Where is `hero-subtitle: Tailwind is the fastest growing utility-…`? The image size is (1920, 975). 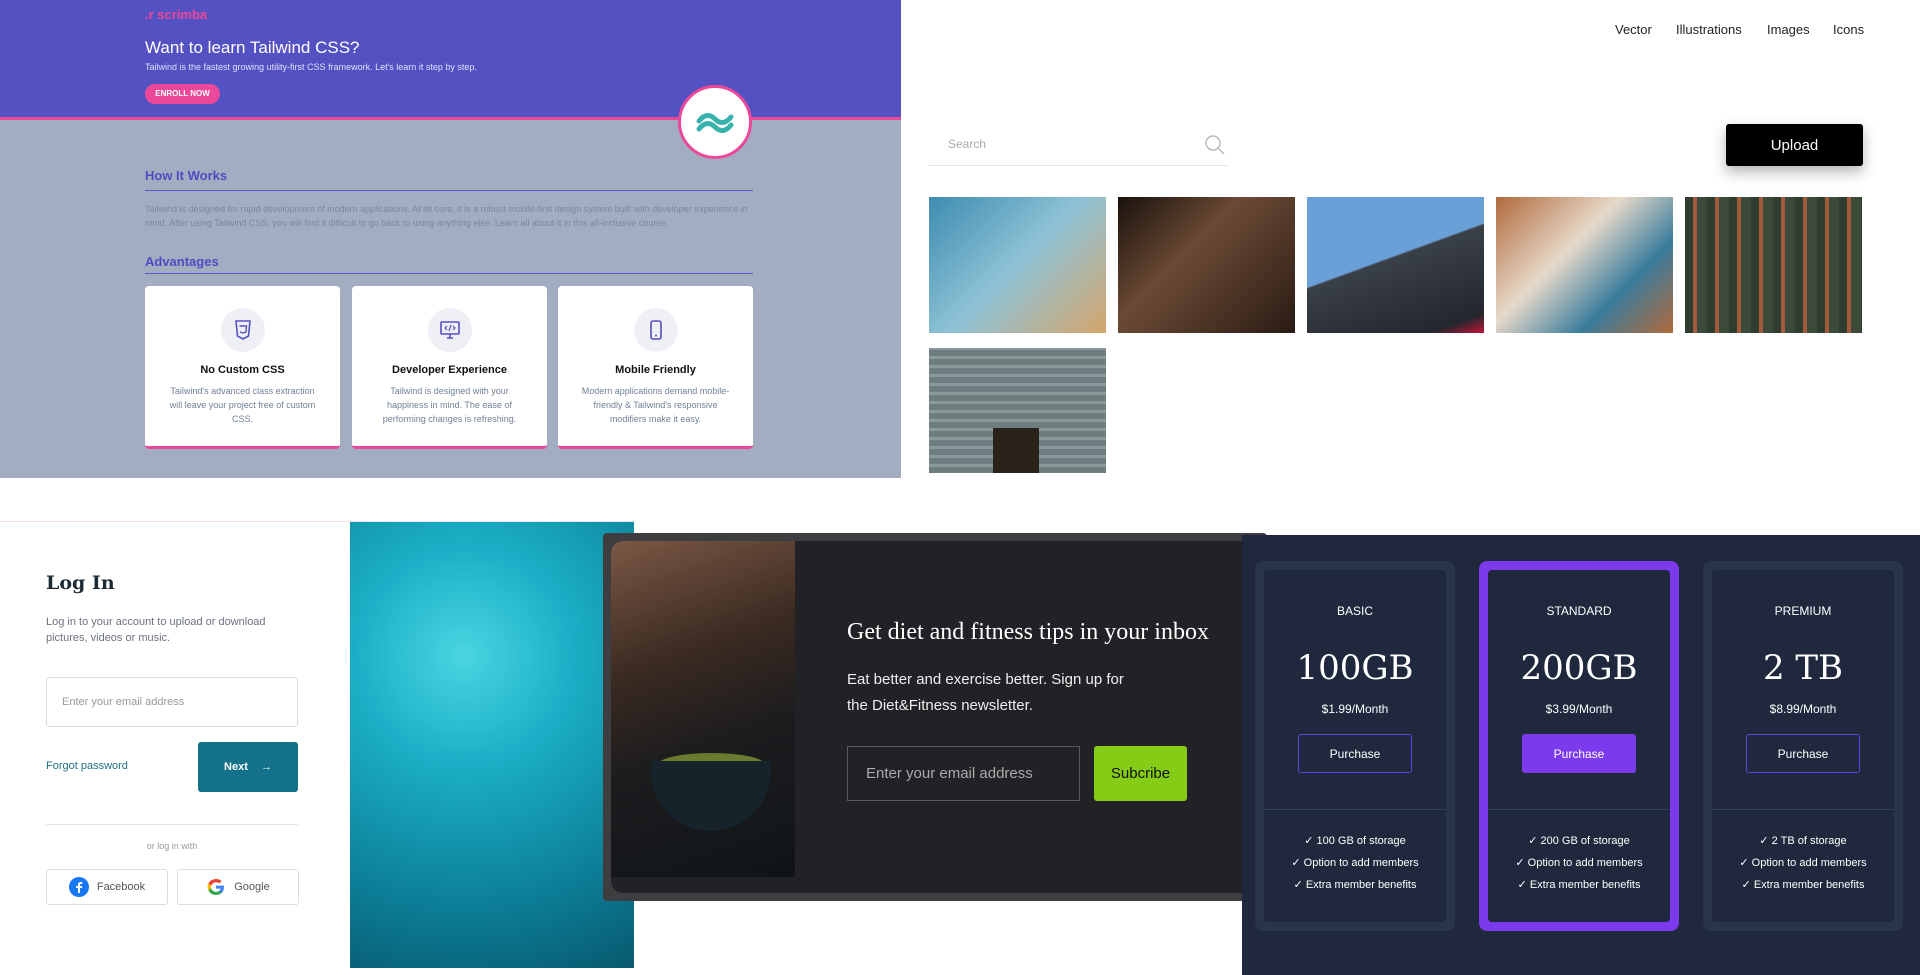 hero-subtitle: Tailwind is the fastest growing utility-… is located at coordinates (311, 67).